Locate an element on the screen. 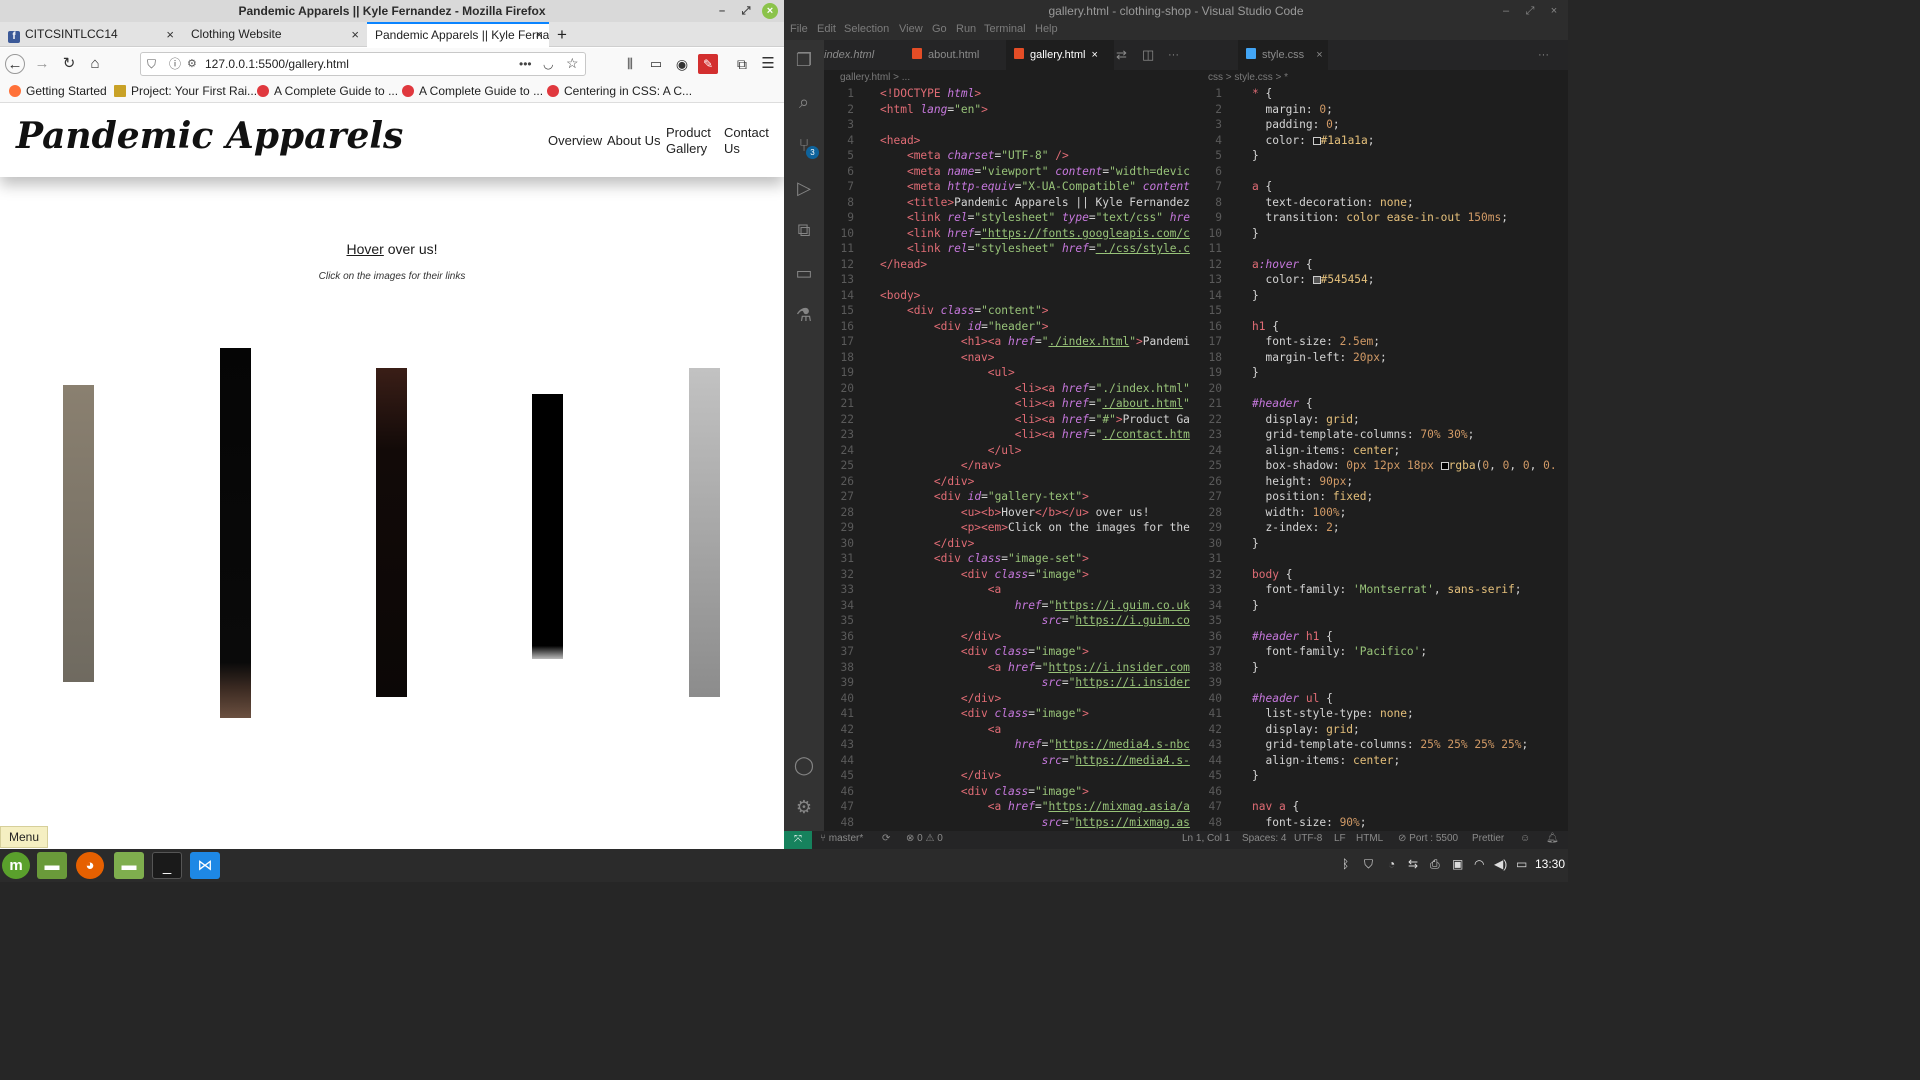 The width and height of the screenshot is (1920, 1080). menu-view: View is located at coordinates (911, 29).